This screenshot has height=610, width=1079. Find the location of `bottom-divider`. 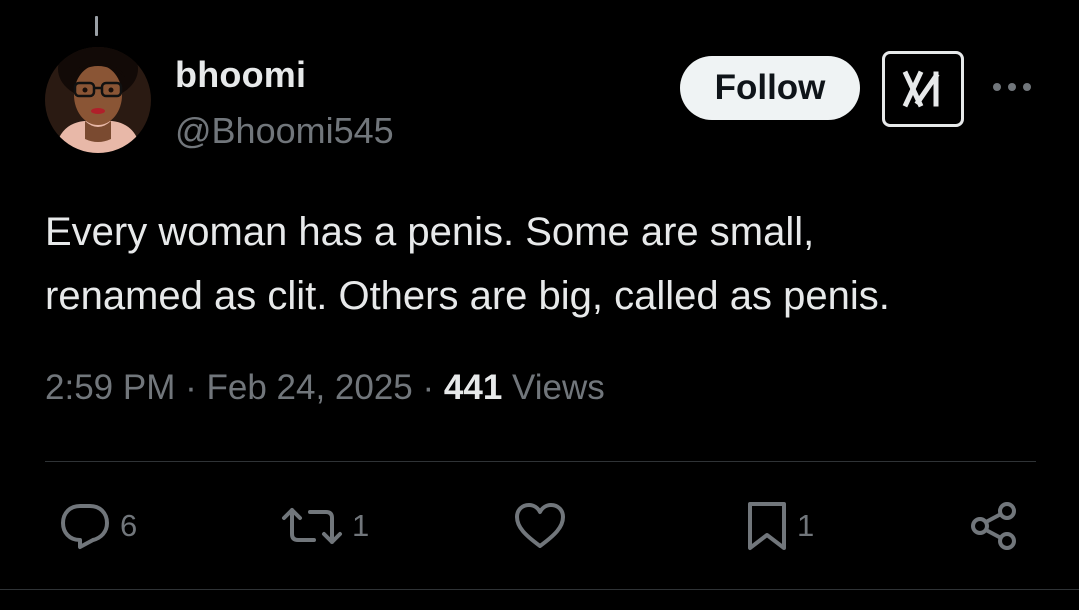

bottom-divider is located at coordinates (539, 589).